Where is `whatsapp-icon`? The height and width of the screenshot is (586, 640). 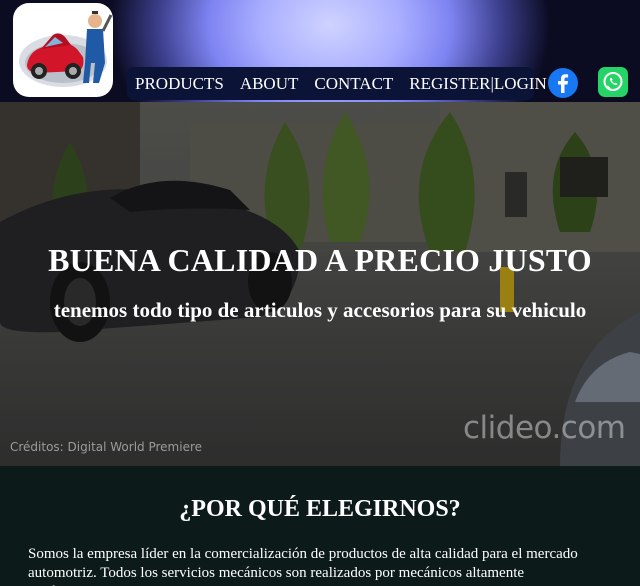 whatsapp-icon is located at coordinates (613, 82).